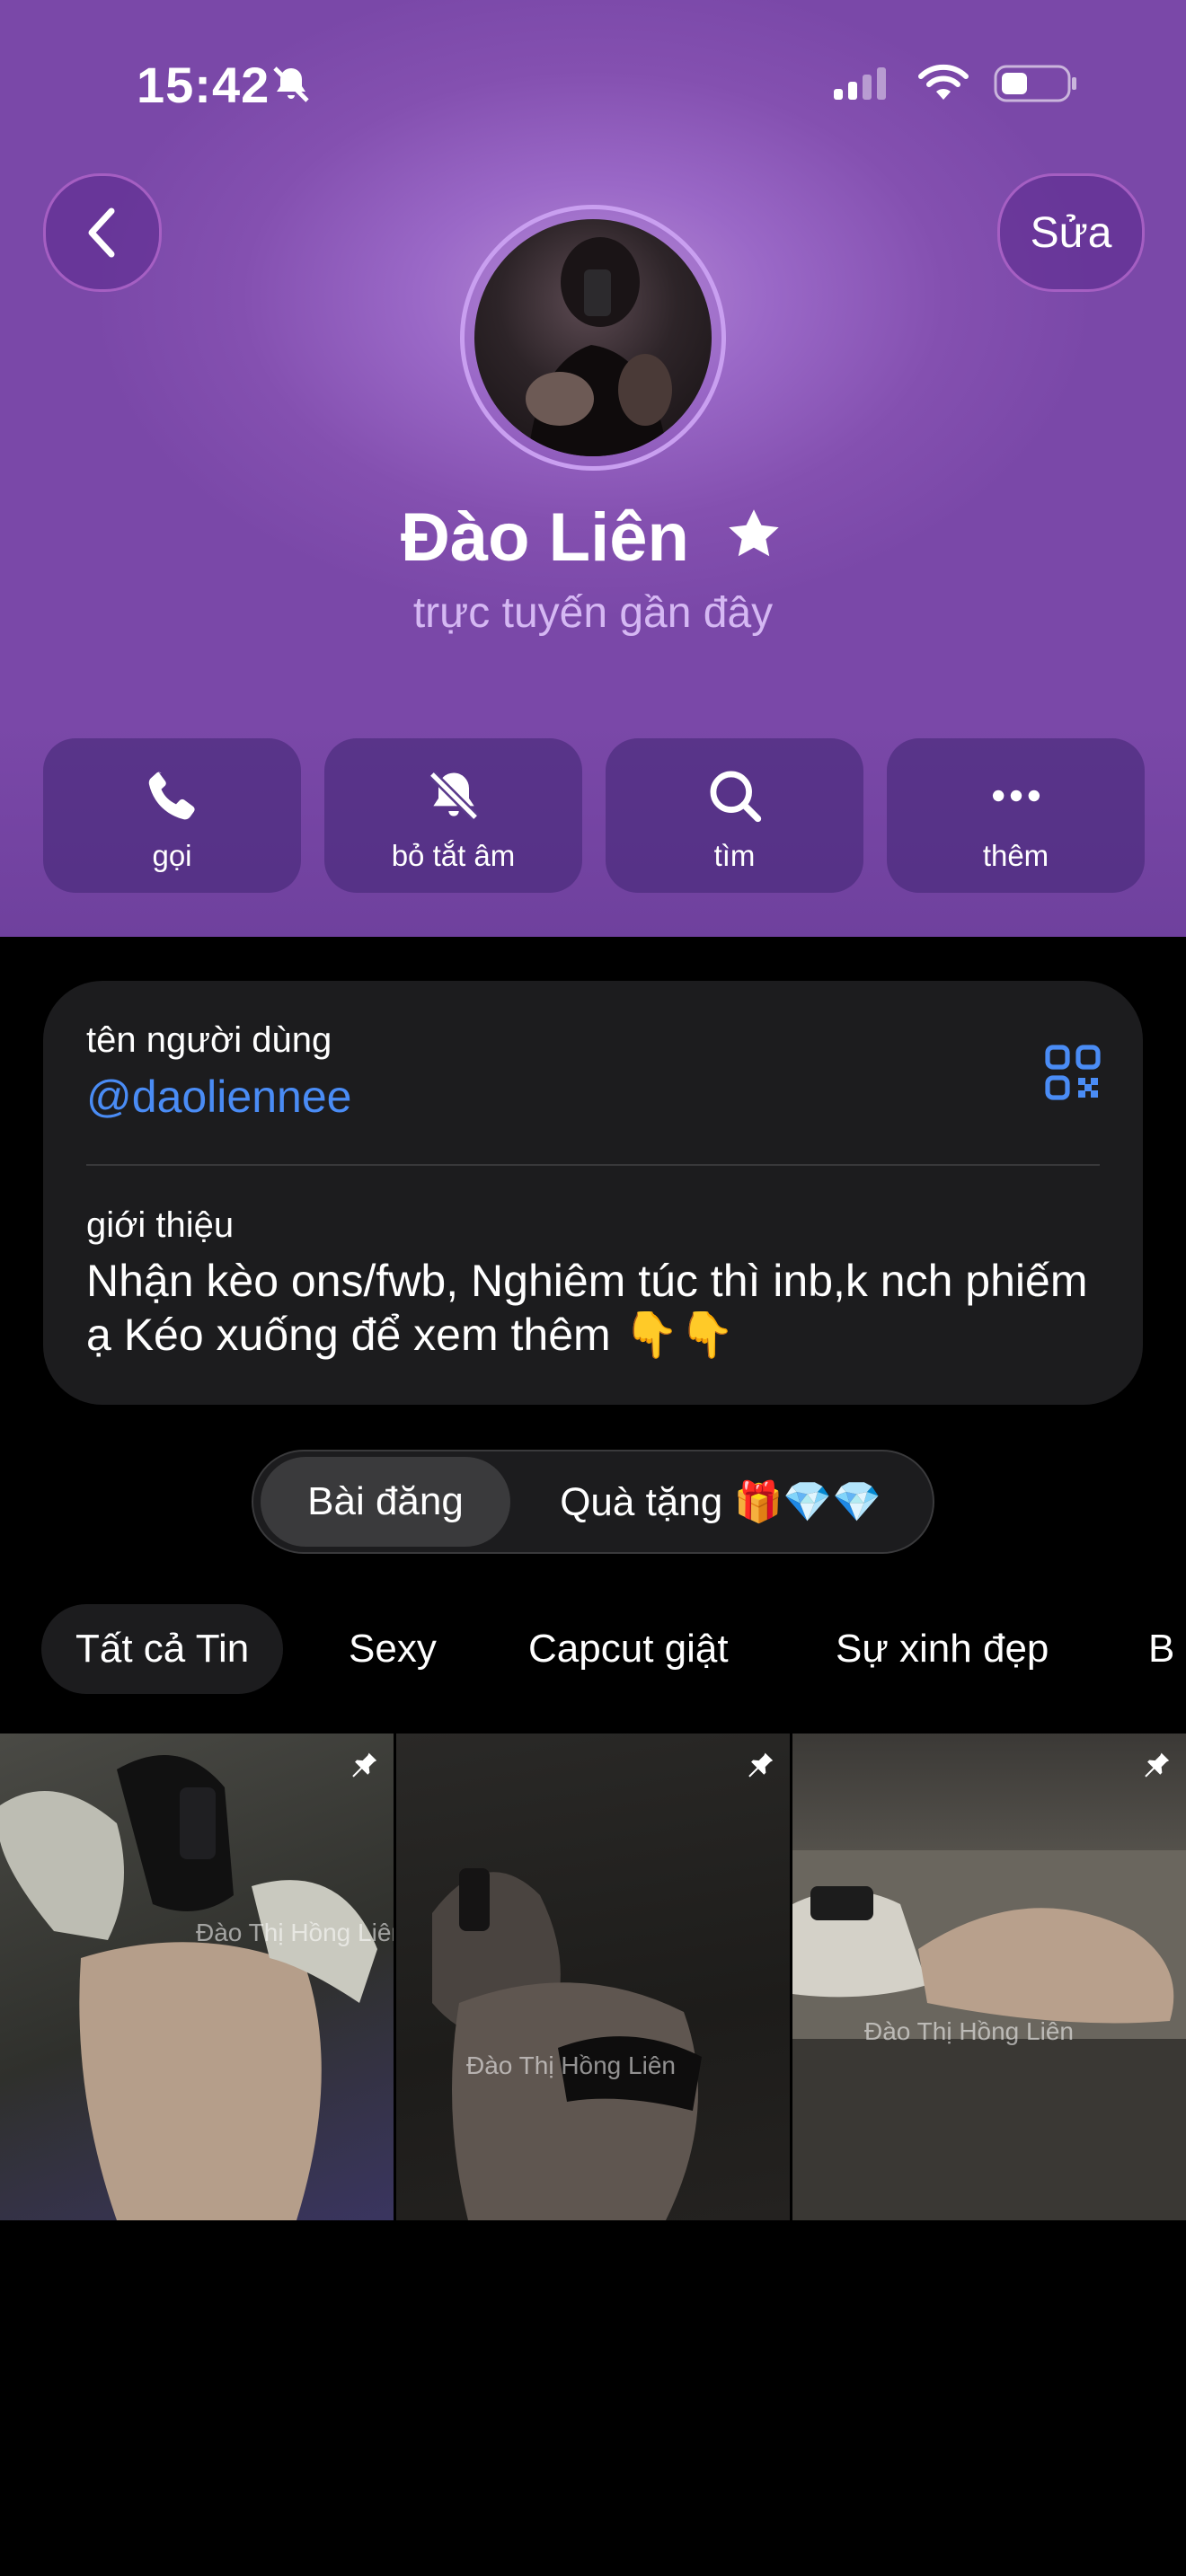 Image resolution: width=1186 pixels, height=2576 pixels. What do you see at coordinates (218, 1097) in the screenshot?
I see `username-link: @daoliennee` at bounding box center [218, 1097].